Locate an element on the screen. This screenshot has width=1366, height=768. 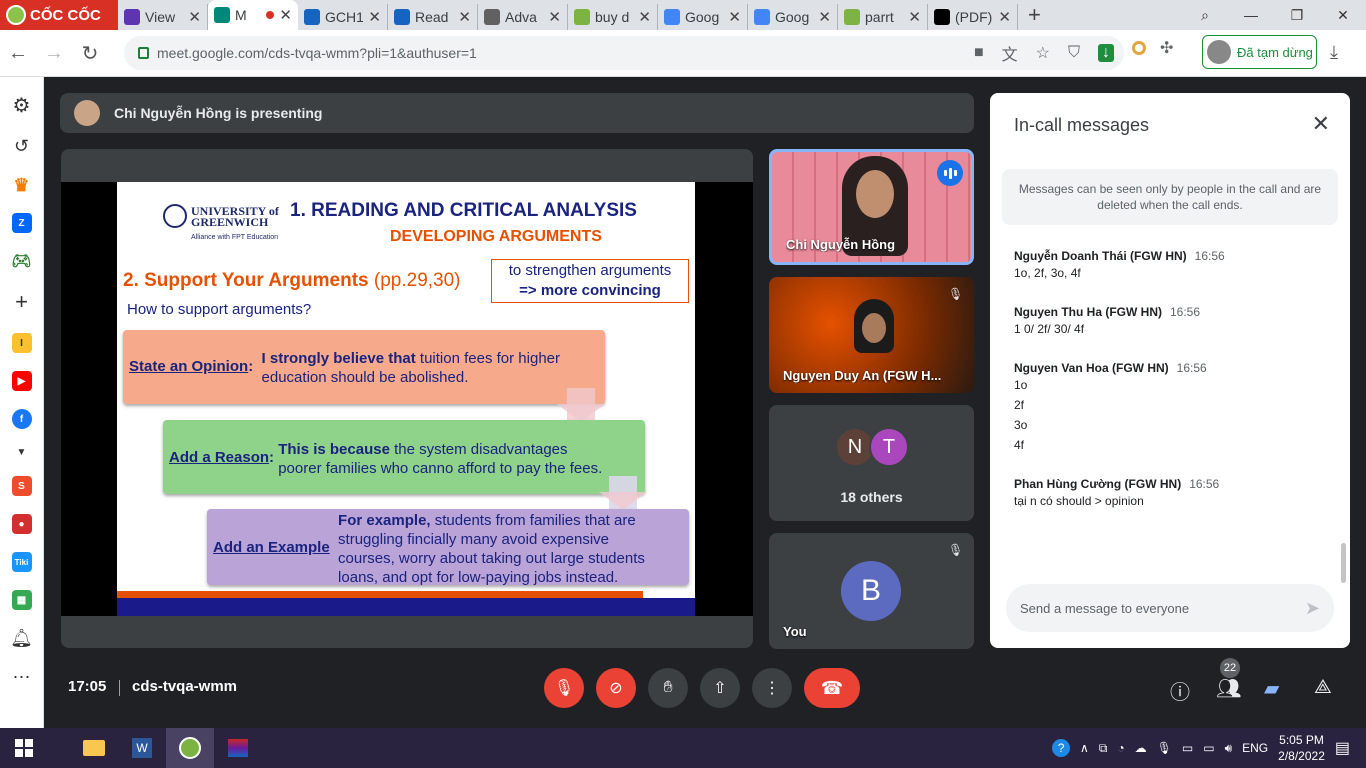
leave-call-button: ☎︎ is located at coordinates (832, 688).